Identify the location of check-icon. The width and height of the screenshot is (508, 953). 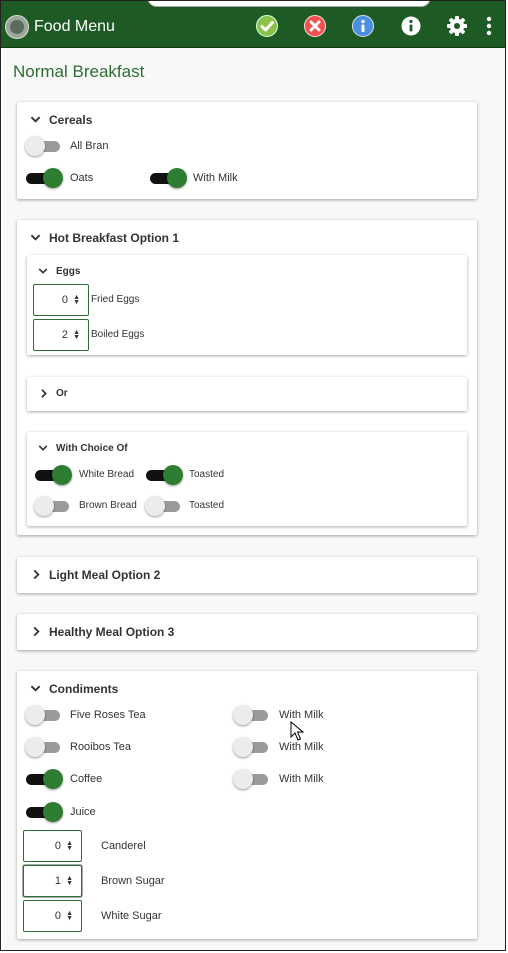
(267, 26).